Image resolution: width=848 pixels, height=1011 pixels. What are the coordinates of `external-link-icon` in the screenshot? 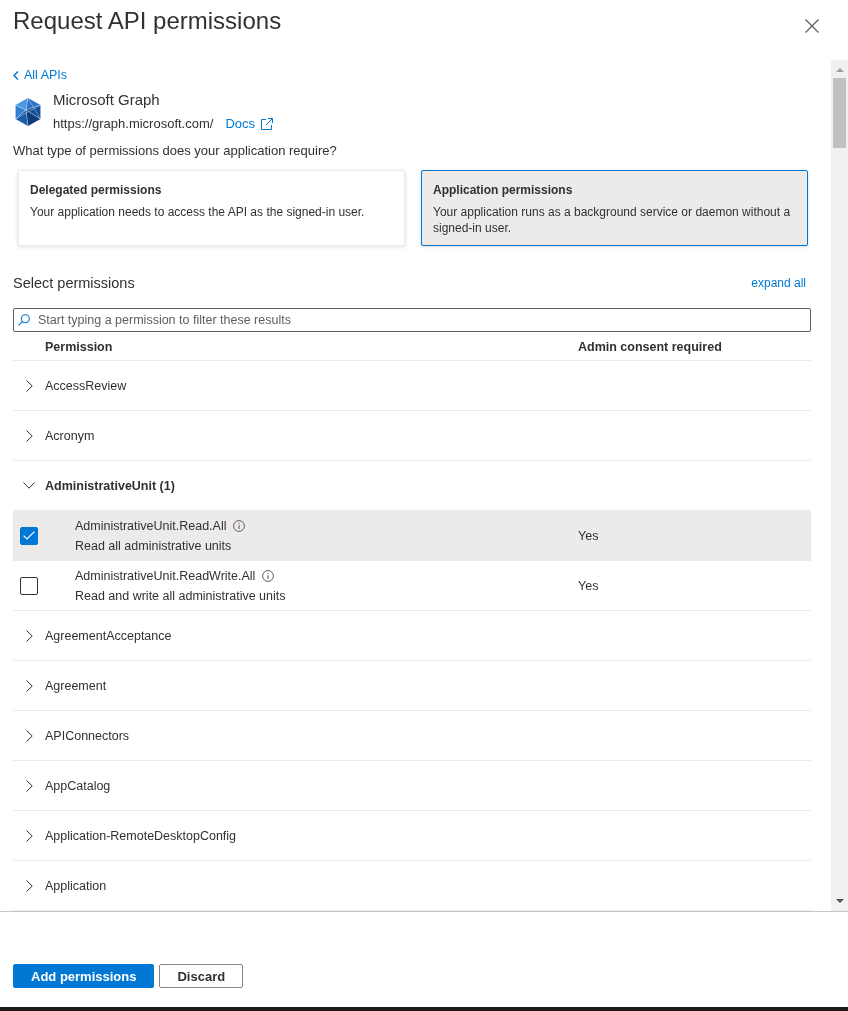 It's located at (267, 124).